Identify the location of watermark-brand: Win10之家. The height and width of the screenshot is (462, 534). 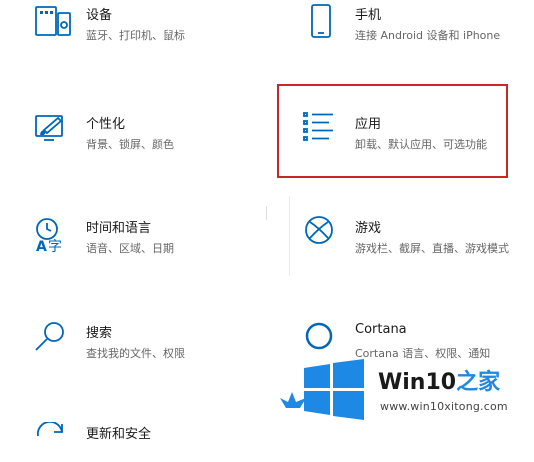
(439, 380).